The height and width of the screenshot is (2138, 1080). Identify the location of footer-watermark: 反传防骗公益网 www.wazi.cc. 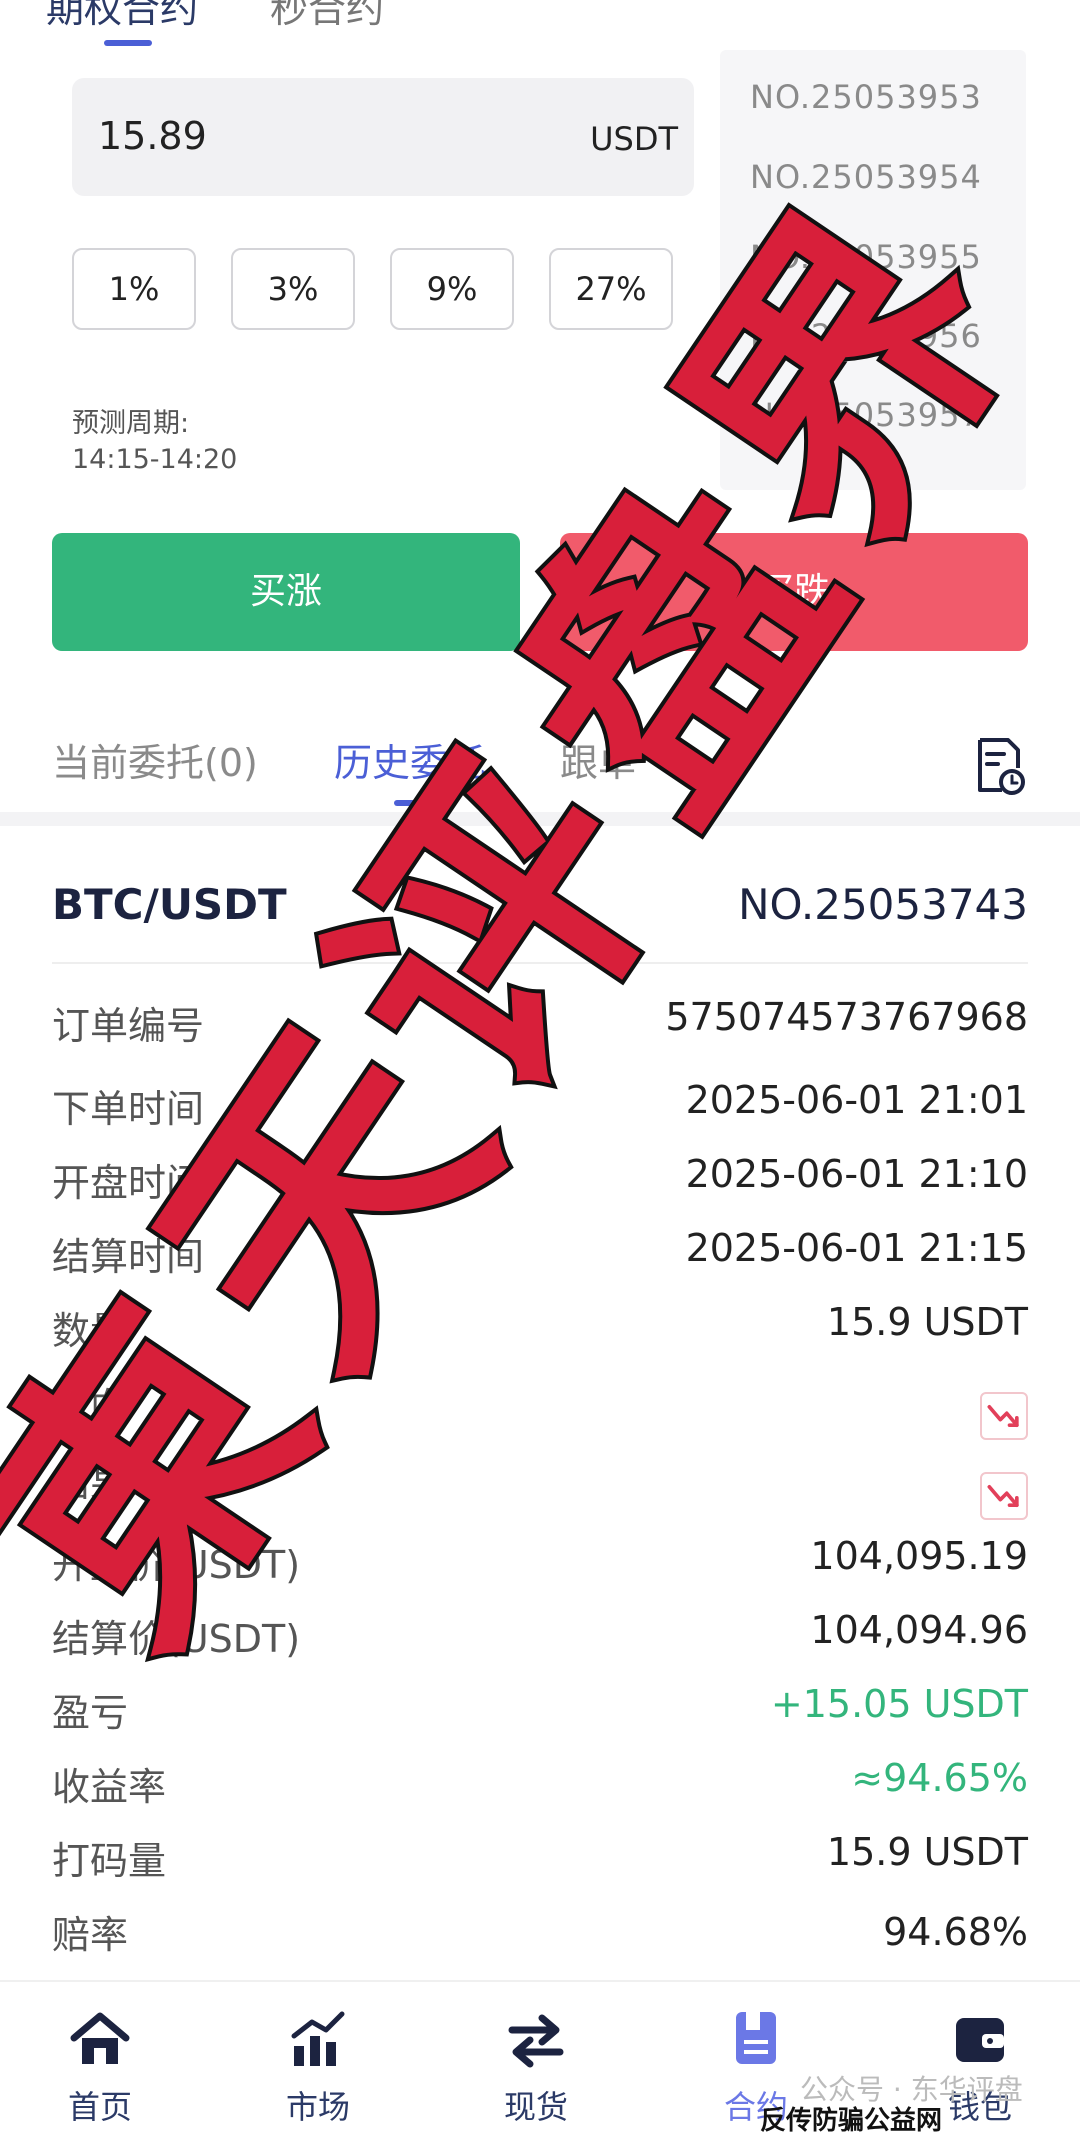
(853, 2122).